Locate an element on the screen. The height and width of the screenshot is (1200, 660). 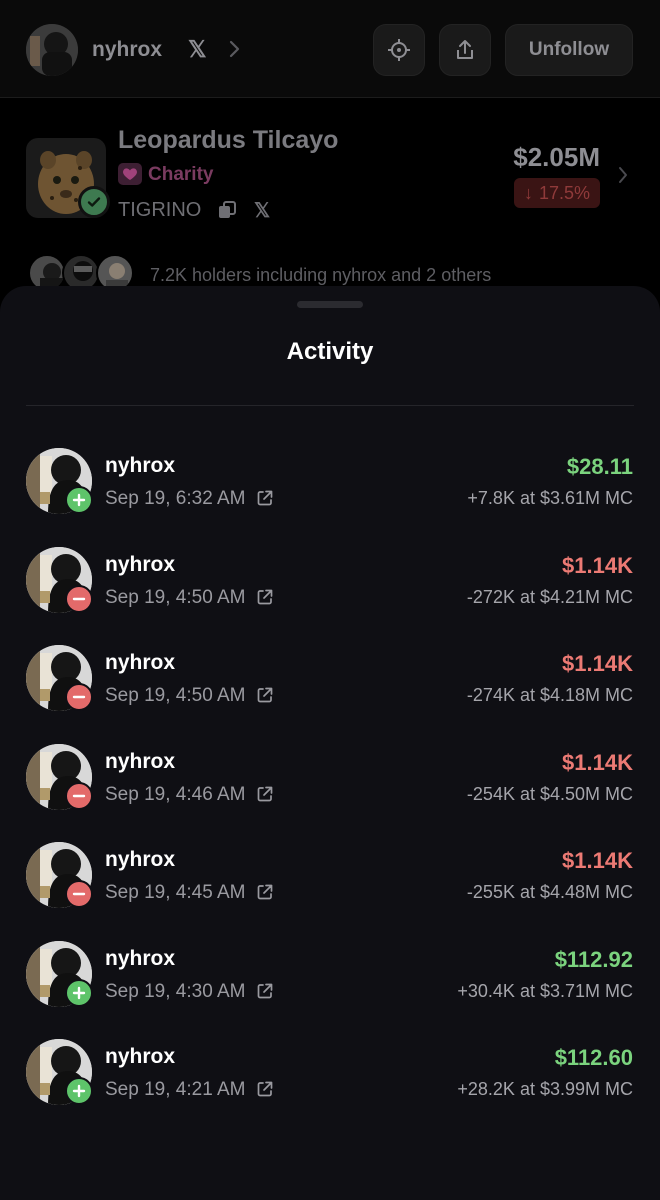
arrow-down-icon: ↓ is located at coordinates (528, 192).